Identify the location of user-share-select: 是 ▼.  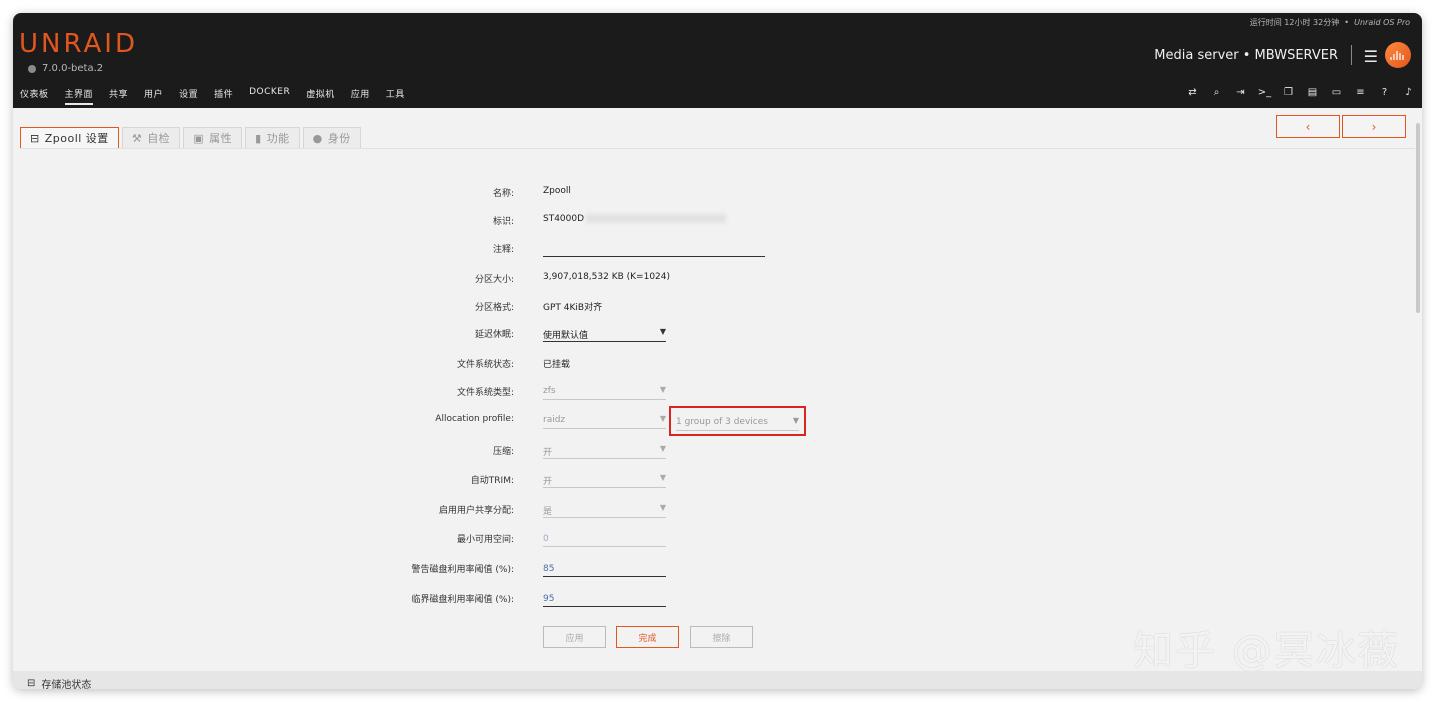
(604, 509).